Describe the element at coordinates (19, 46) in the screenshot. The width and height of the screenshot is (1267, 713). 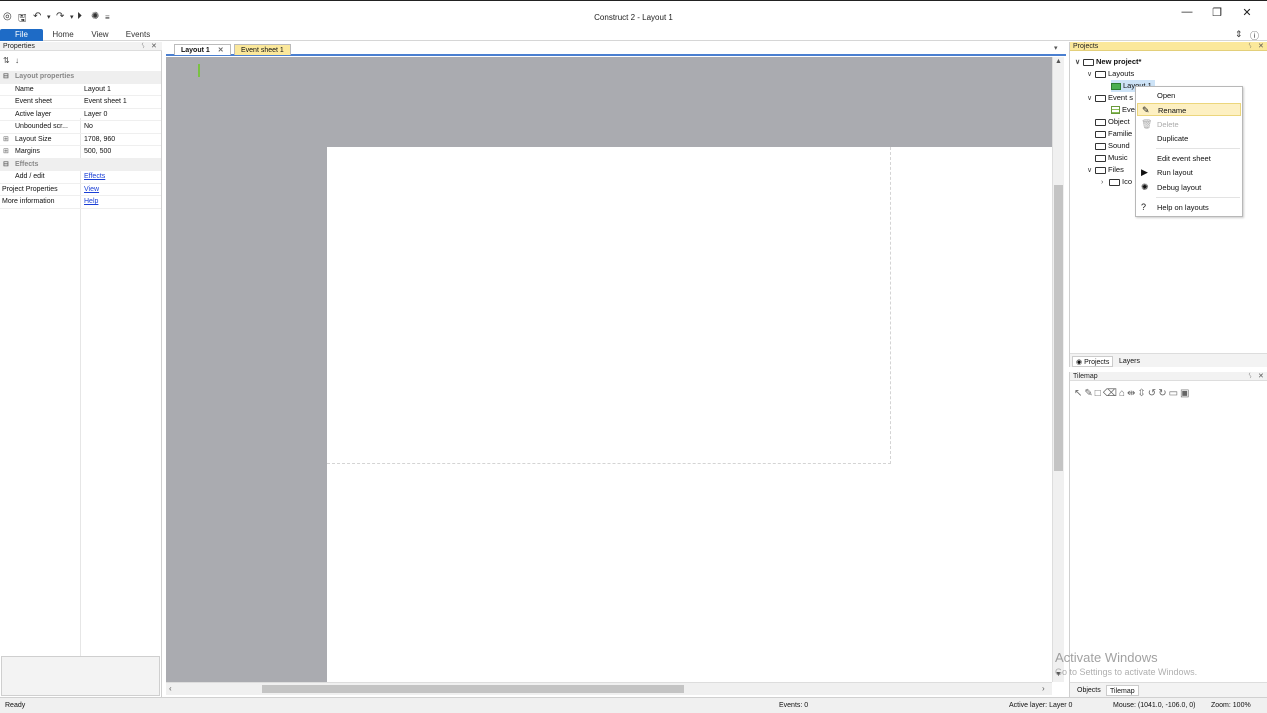
I see `properties-title: Properties` at that location.